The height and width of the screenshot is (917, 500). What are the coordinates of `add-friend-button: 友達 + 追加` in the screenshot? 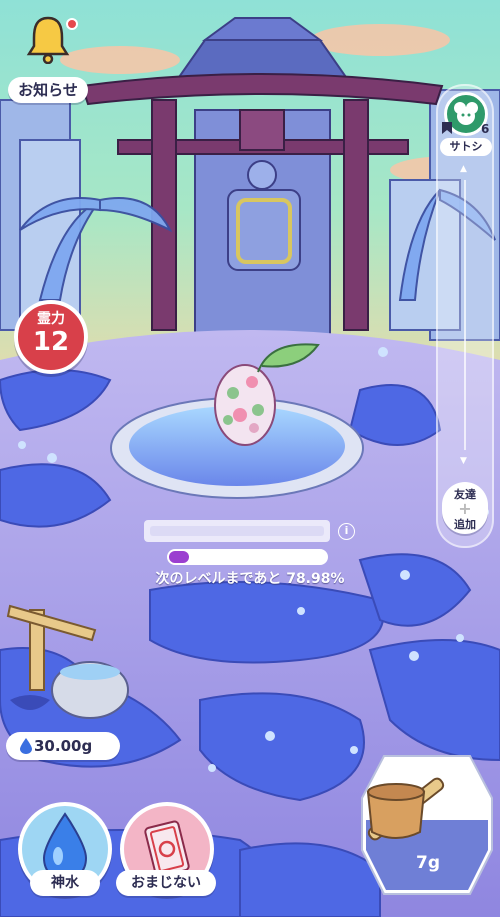 It's located at (465, 508).